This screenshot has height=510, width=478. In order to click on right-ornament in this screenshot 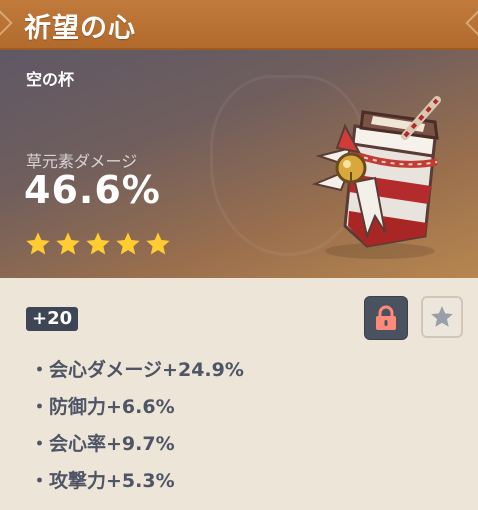, I will do `click(471, 23)`.